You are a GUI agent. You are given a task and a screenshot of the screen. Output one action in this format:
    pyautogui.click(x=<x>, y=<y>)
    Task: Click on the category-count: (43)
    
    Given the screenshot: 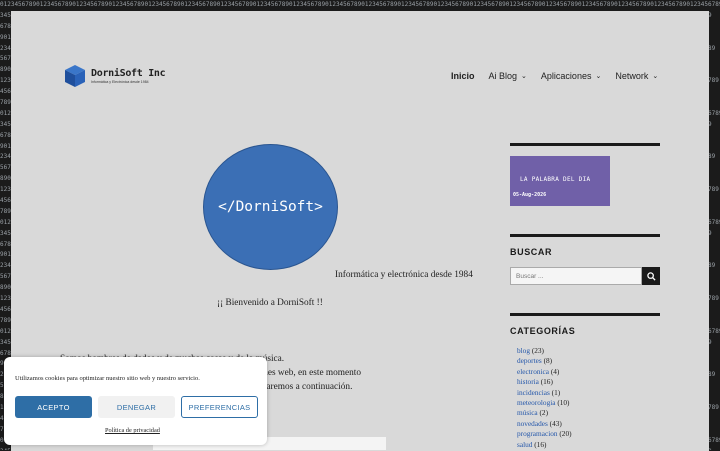 What is the action you would take?
    pyautogui.click(x=555, y=423)
    